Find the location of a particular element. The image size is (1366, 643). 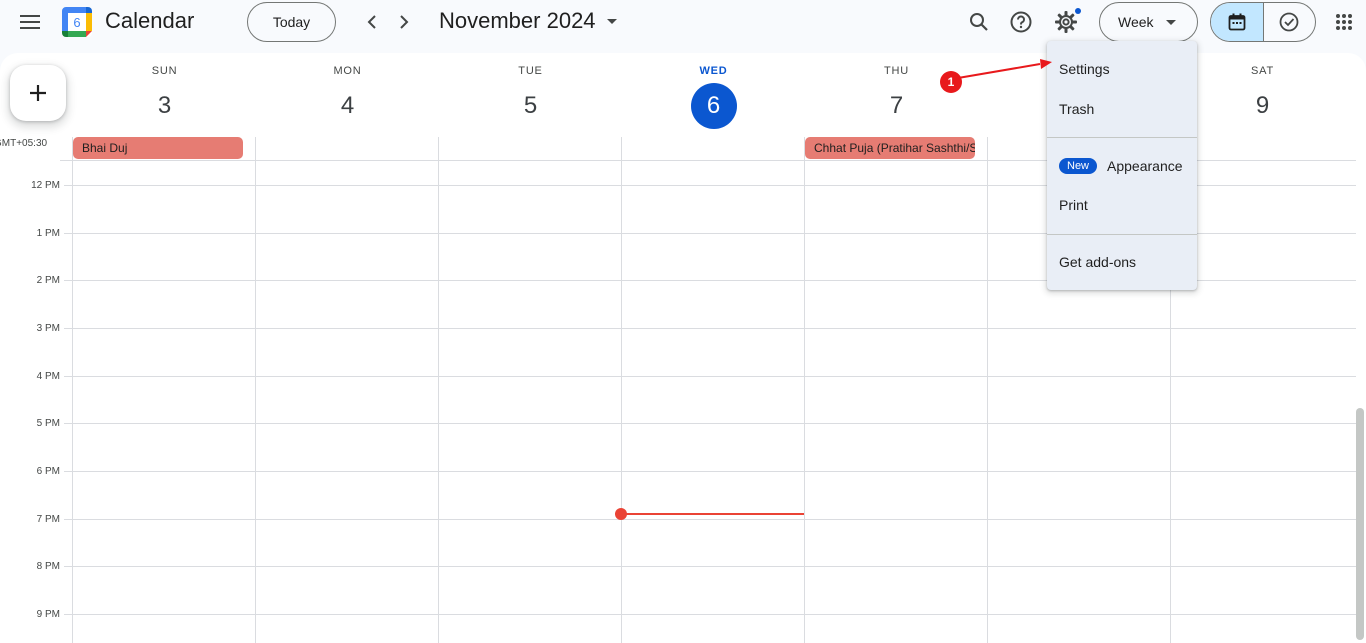

current-time-line is located at coordinates (712, 514).